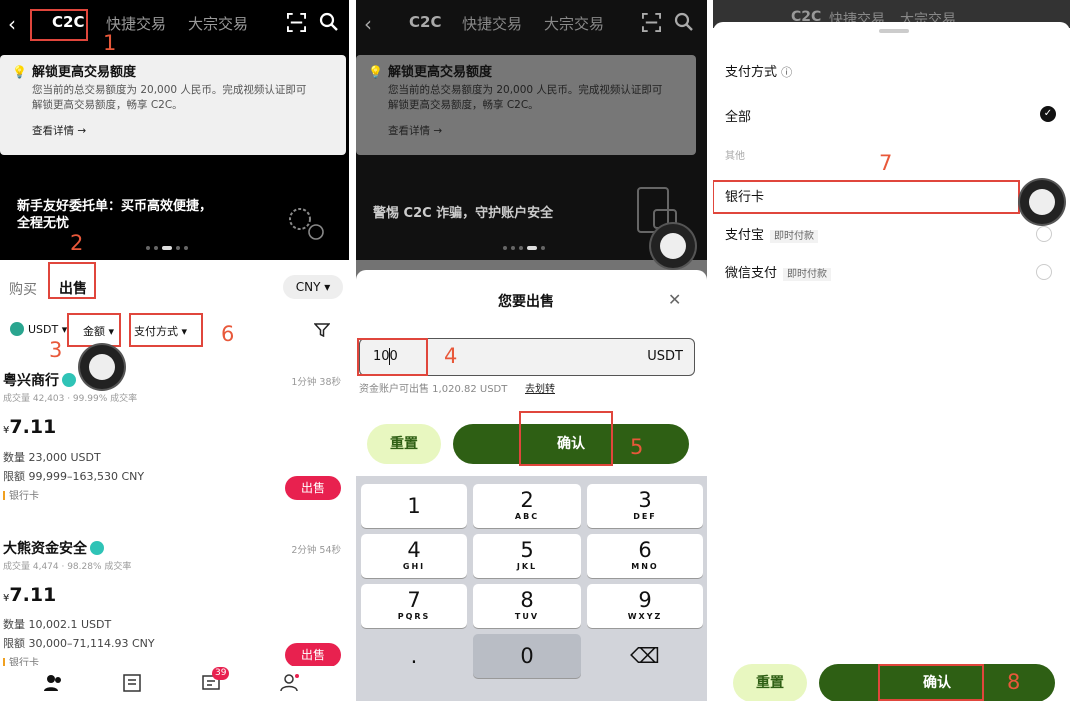  I want to click on key-letters: WXYZ, so click(645, 616).